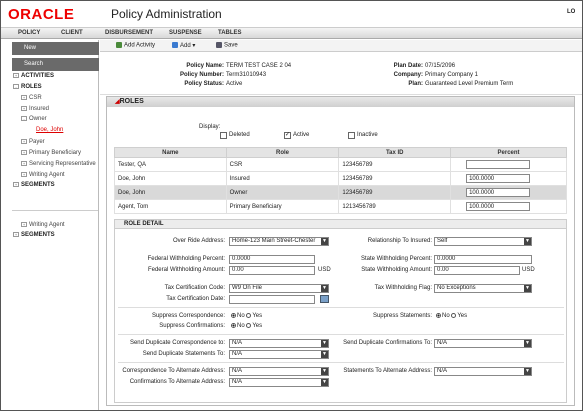 The width and height of the screenshot is (583, 411). Describe the element at coordinates (351, 135) in the screenshot. I see `inactive-checkbox` at that location.